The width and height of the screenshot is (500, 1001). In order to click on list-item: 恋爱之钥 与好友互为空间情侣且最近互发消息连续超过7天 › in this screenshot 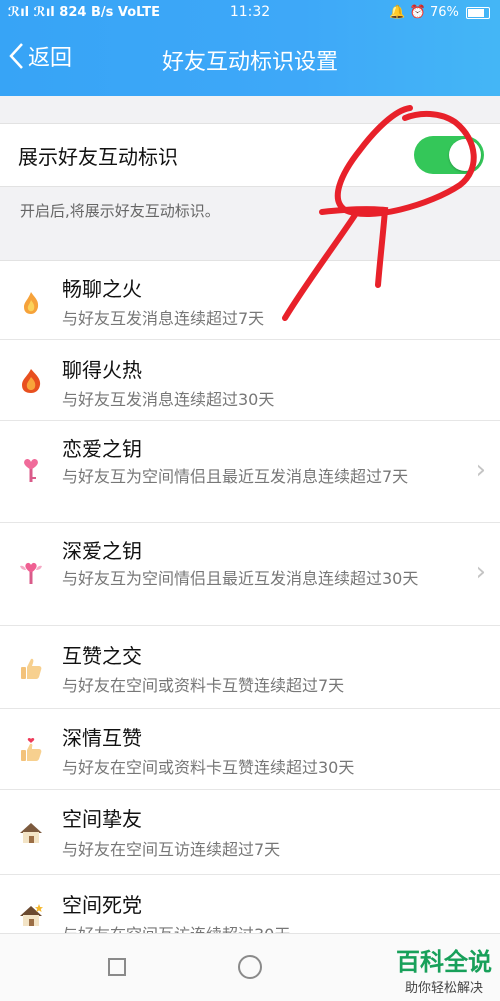, I will do `click(250, 472)`.